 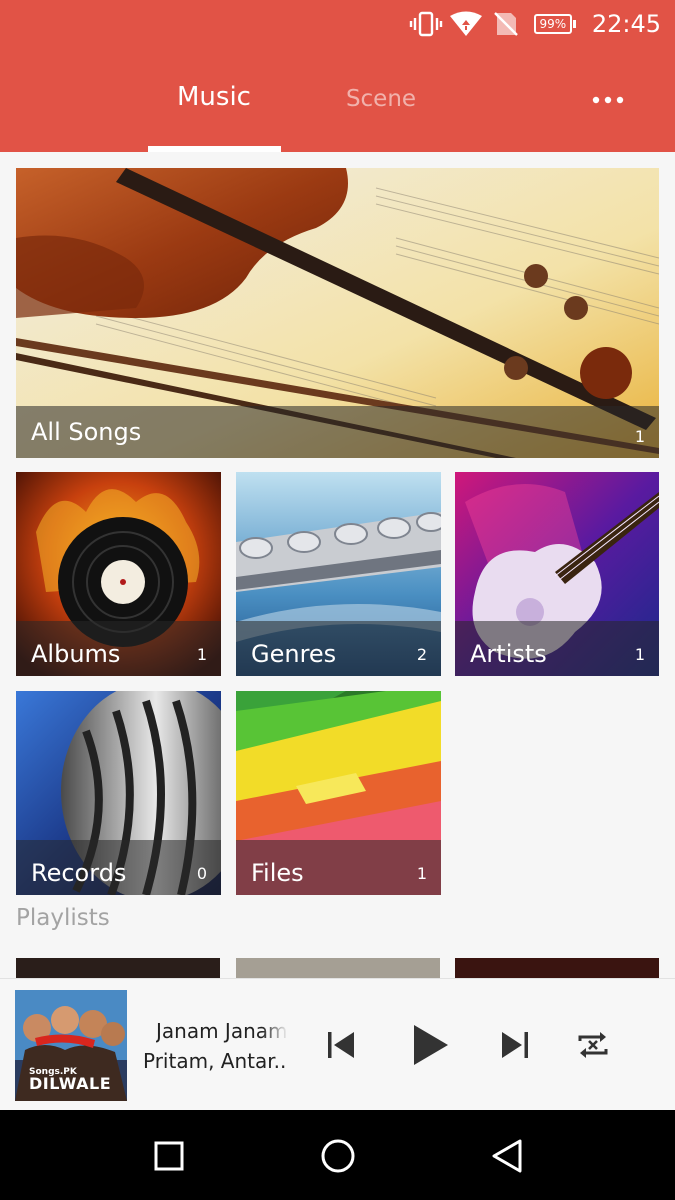 I want to click on home-icon, so click(x=338, y=1156).